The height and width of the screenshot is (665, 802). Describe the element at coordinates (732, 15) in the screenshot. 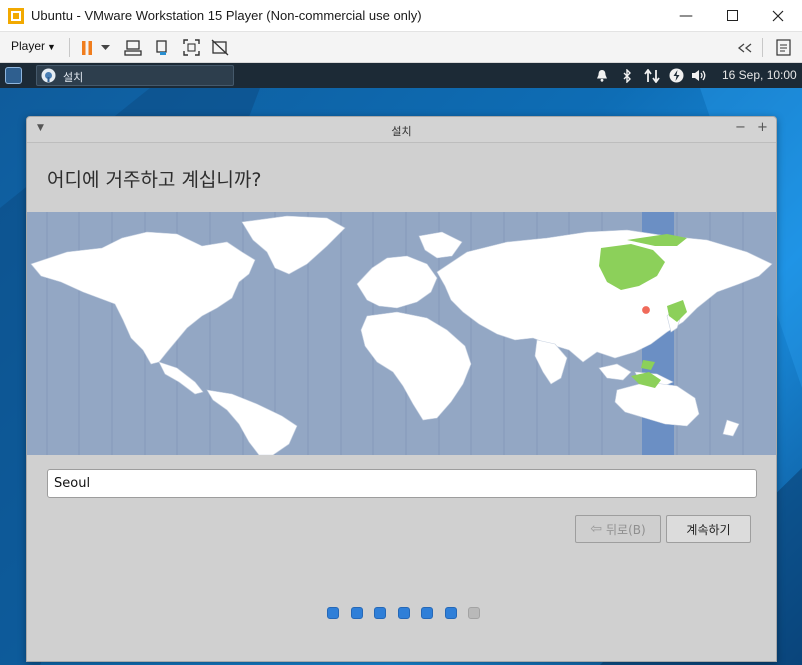

I see `maximize-icon` at that location.